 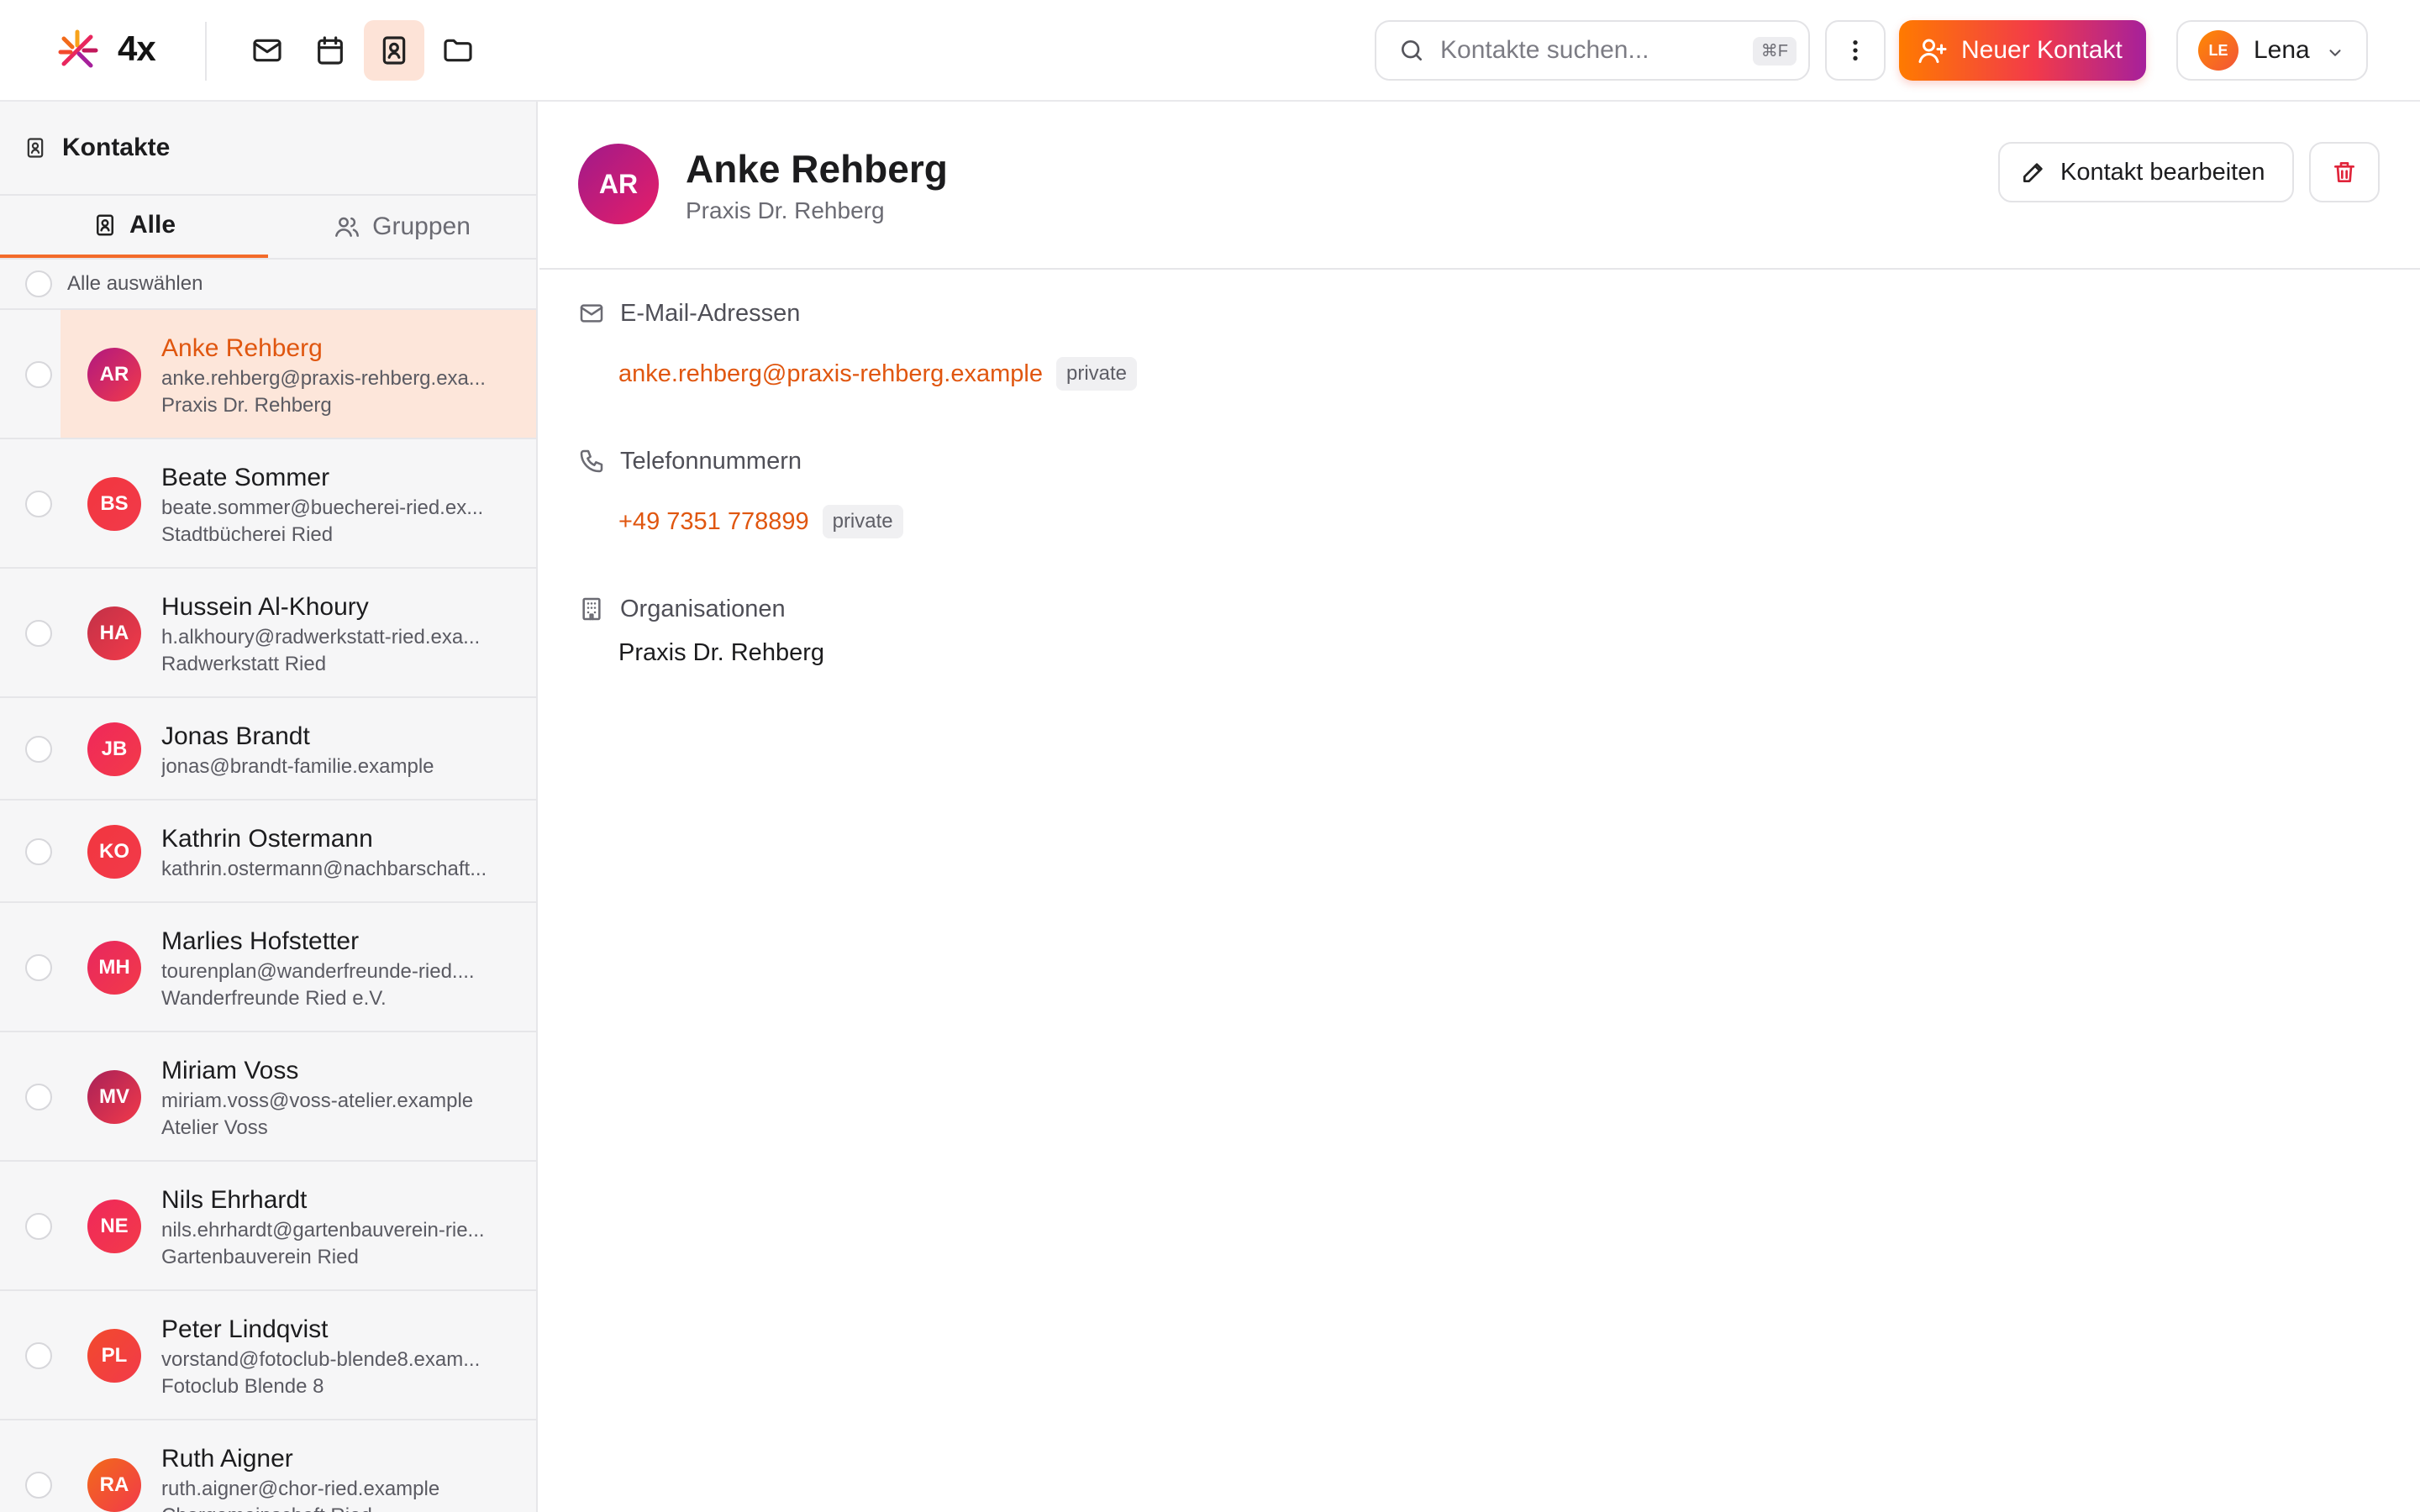 I want to click on edit-contact-button: Kontakt bearbeiten, so click(x=2146, y=172).